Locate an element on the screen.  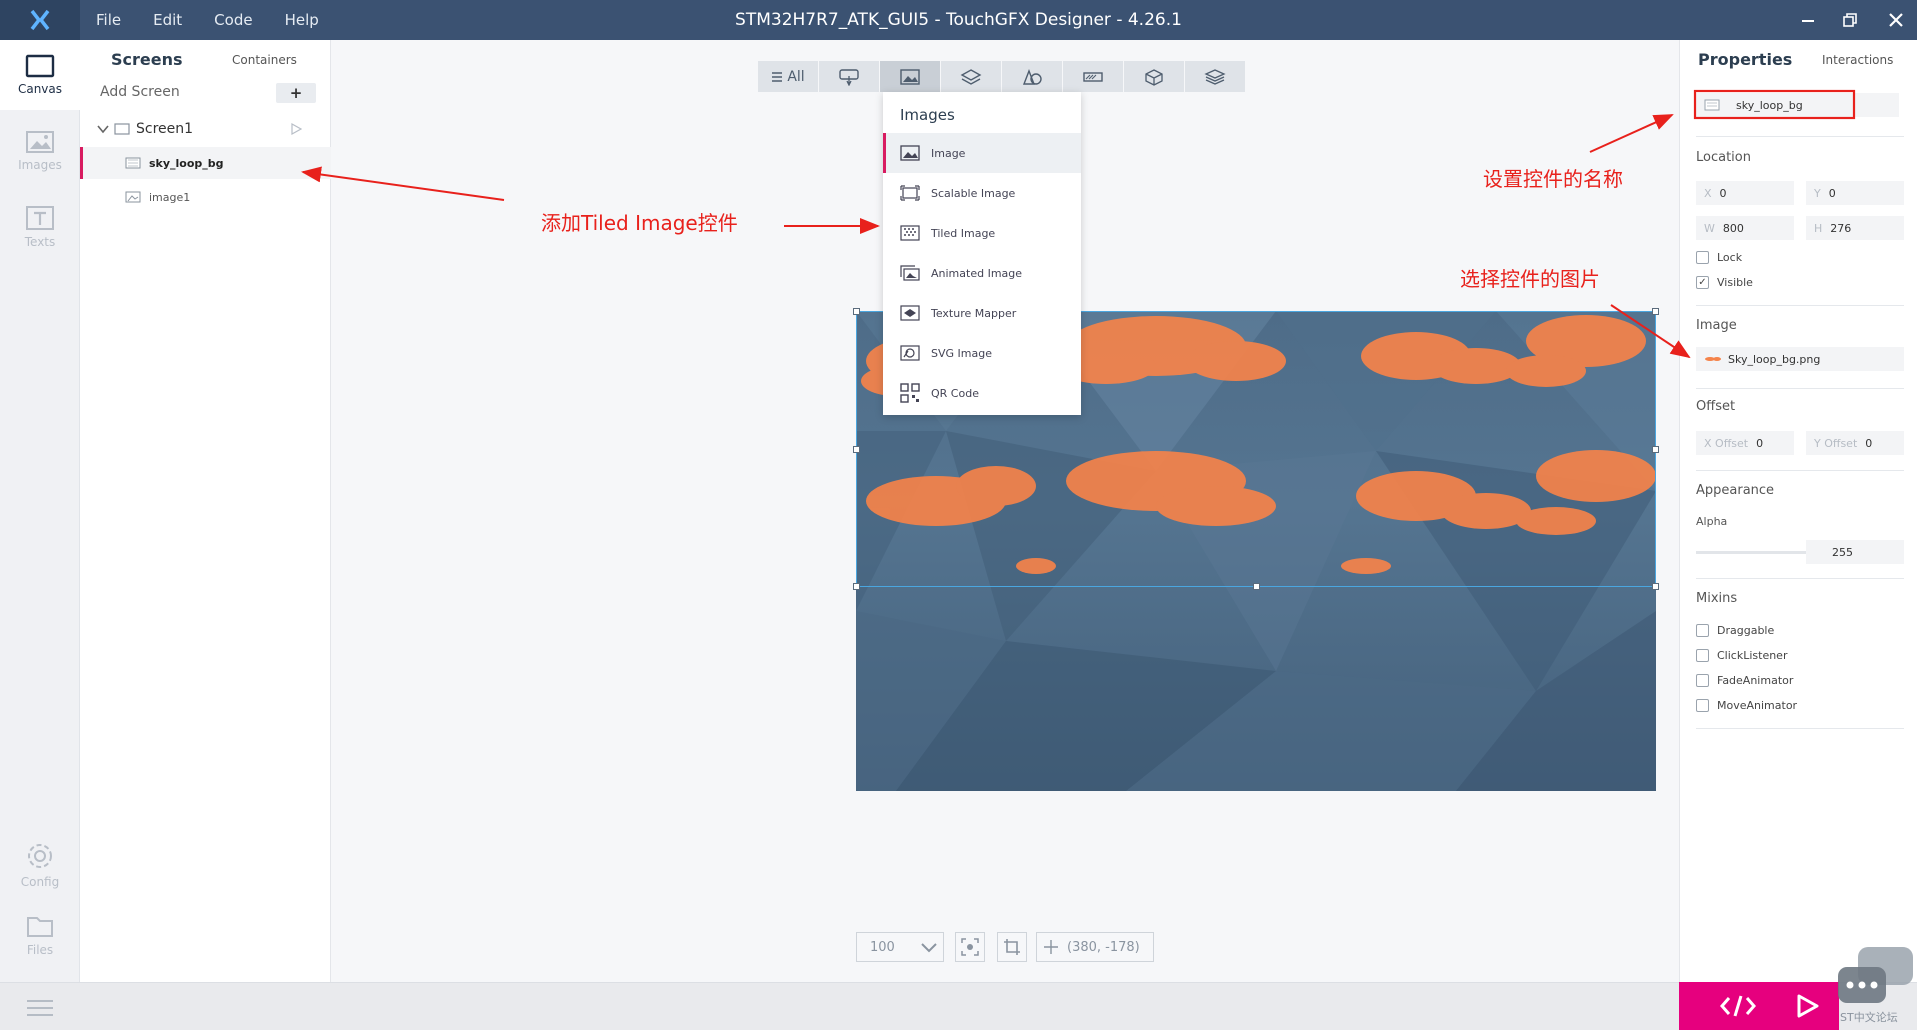
folder-icon is located at coordinates (40, 927).